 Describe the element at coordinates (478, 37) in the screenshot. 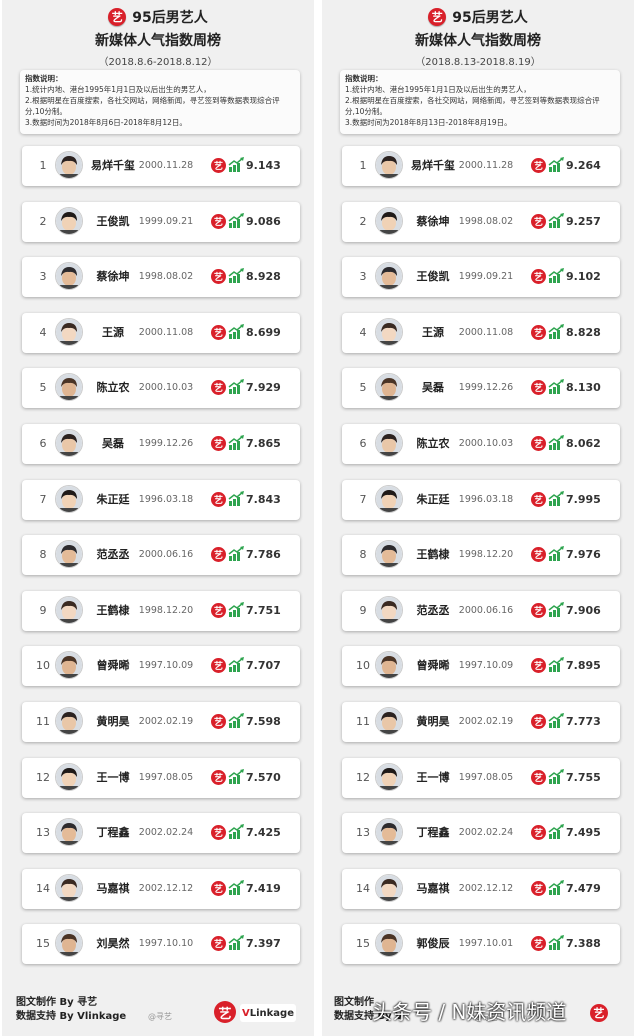

I see `panel-header: 艺 95后男艺人 新媒体人气指数周榜 （2018.8.13-2018.8.19）` at that location.